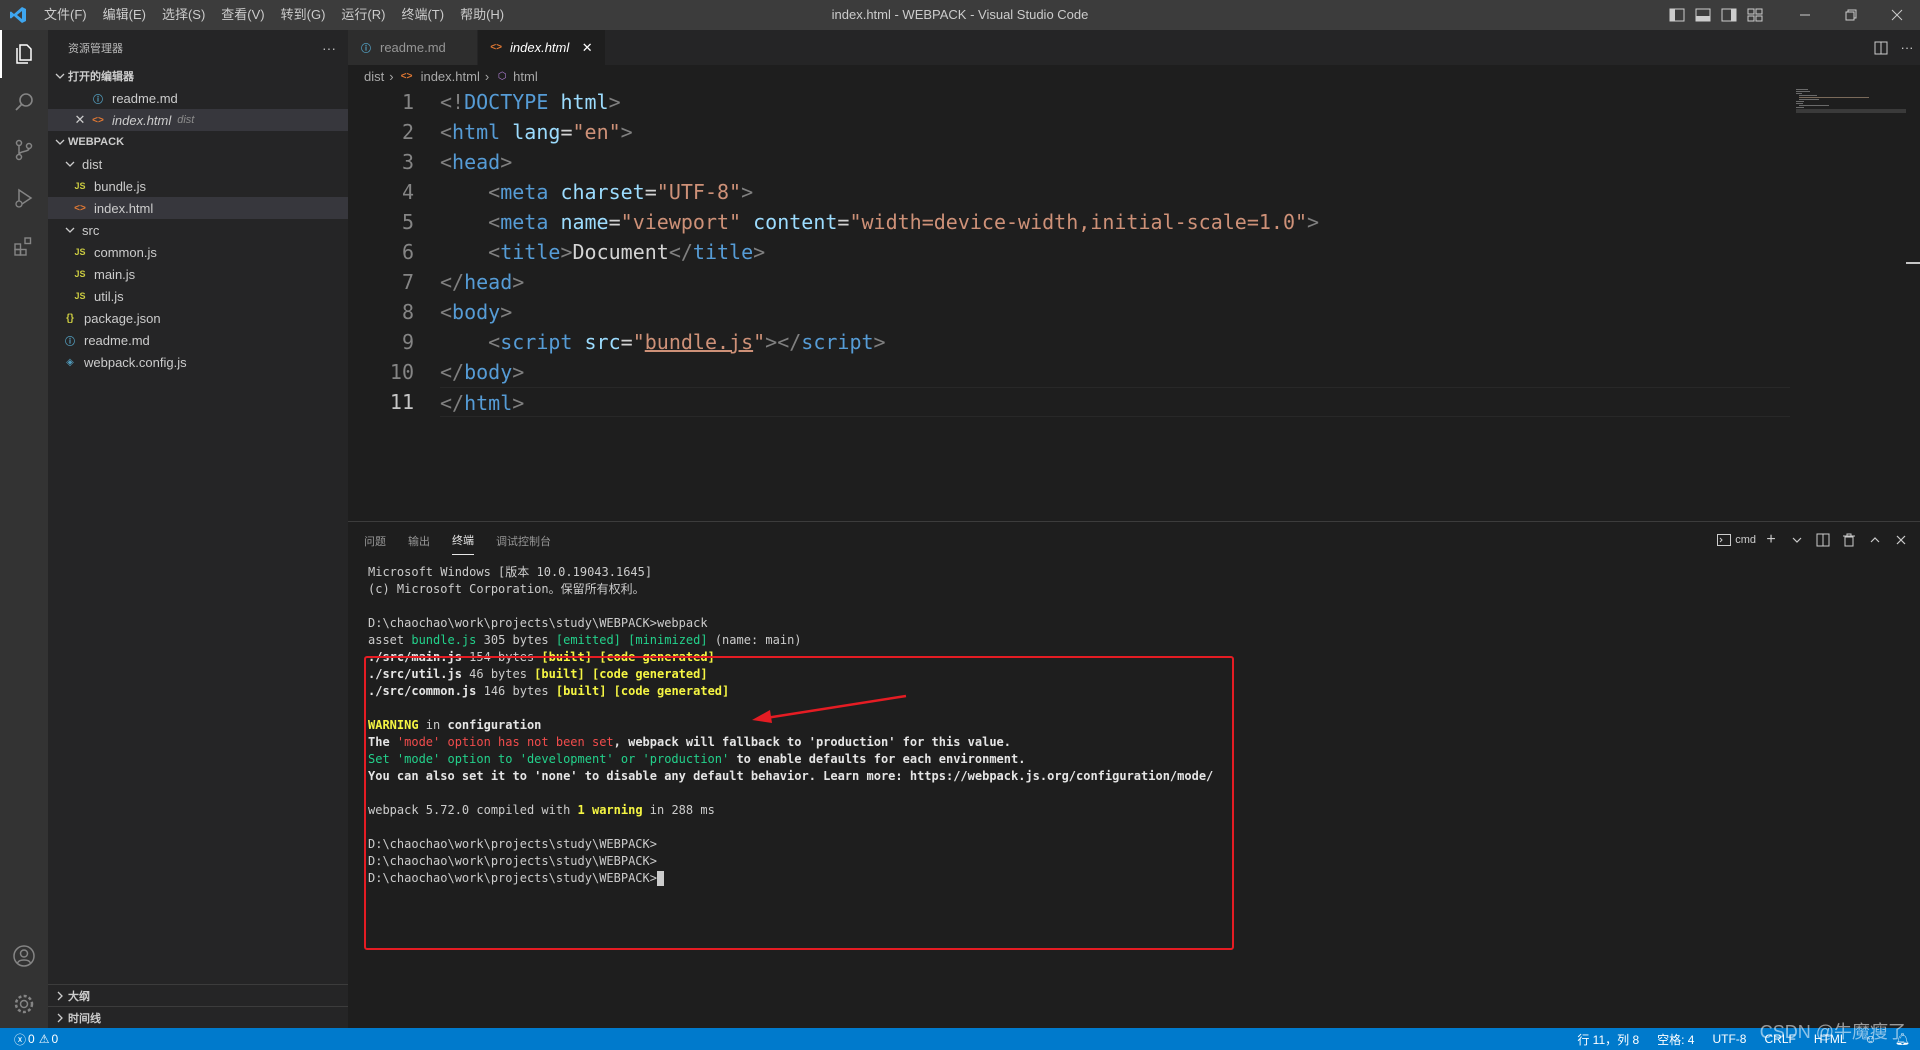 This screenshot has width=1920, height=1050. Describe the element at coordinates (70, 342) in the screenshot. I see `info-file-icon: ⓘ` at that location.